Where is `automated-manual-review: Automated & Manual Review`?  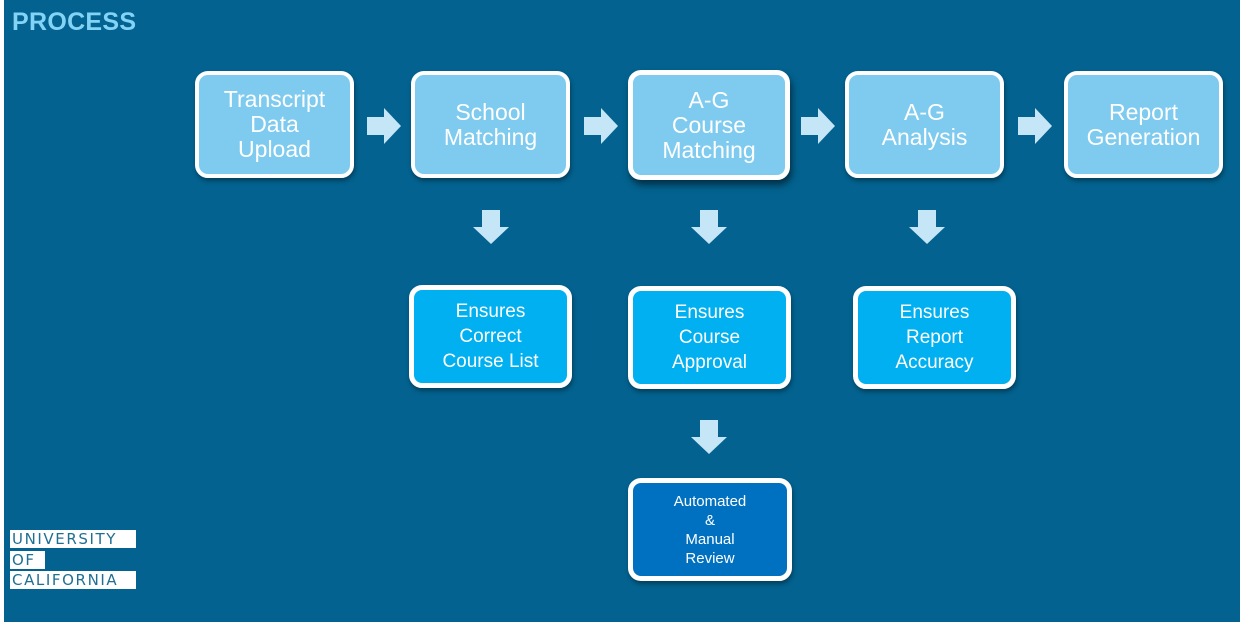
automated-manual-review: Automated & Manual Review is located at coordinates (710, 529).